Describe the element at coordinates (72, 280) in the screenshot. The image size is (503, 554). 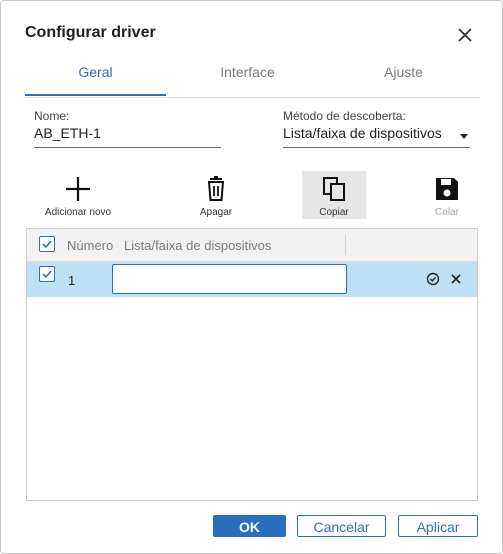
I see `row-number: 1` at that location.